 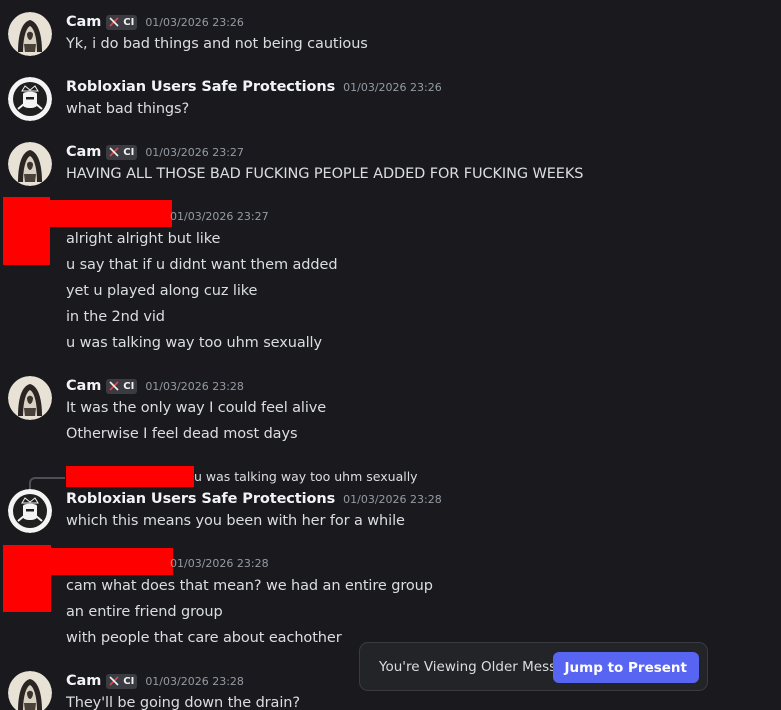 What do you see at coordinates (144, 612) in the screenshot?
I see `message-text: an entire friend group` at bounding box center [144, 612].